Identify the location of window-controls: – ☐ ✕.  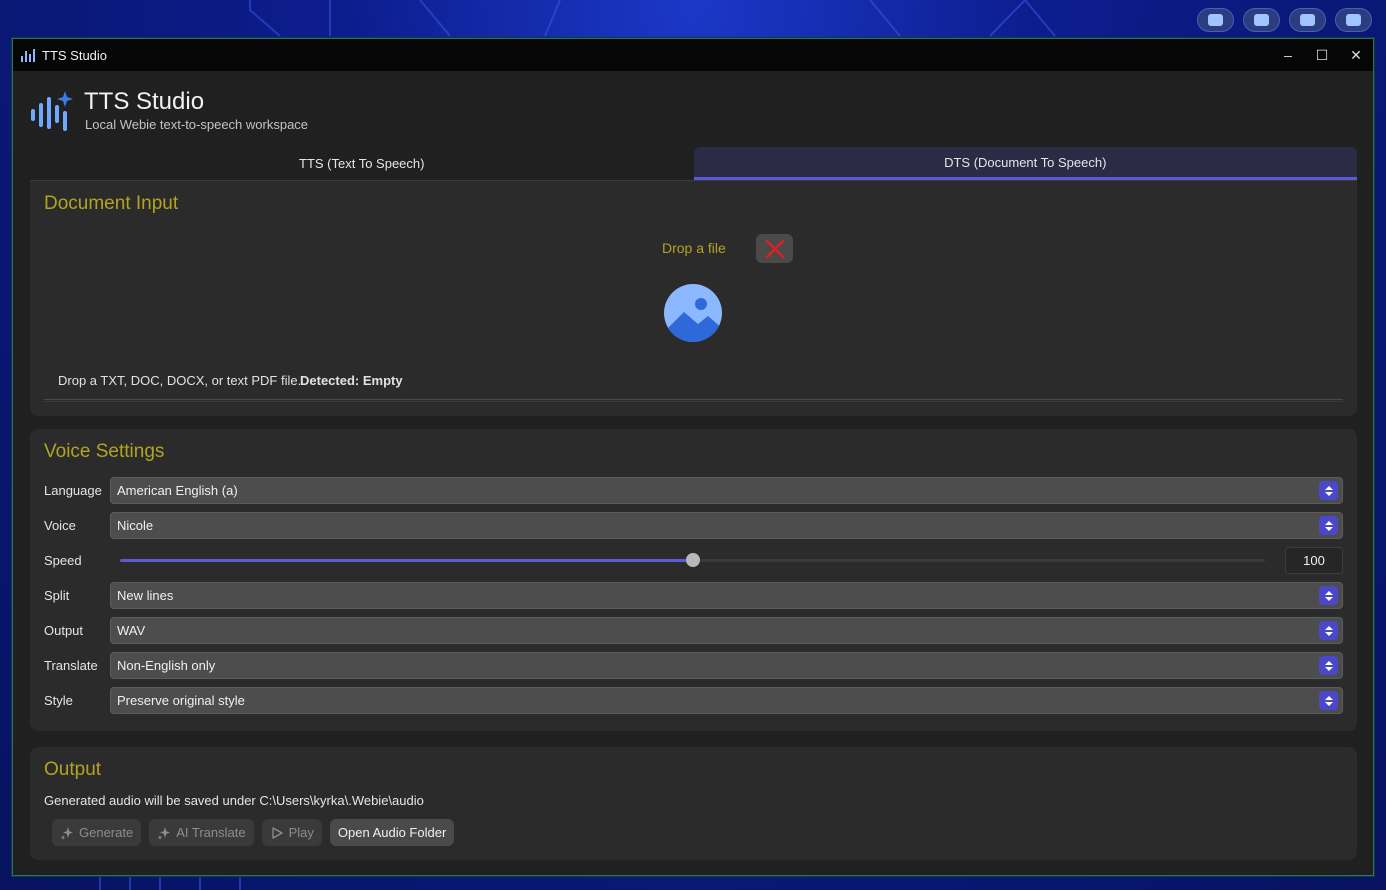
(1322, 55).